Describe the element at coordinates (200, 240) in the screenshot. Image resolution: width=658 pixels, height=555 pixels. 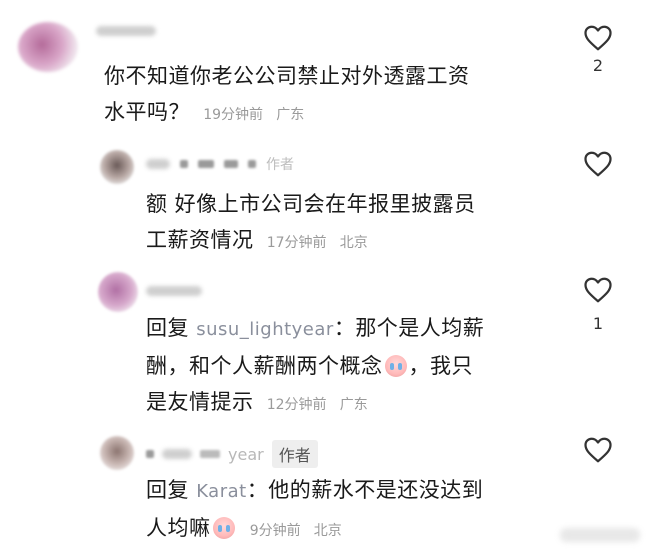
I see `comment-text: 工薪资情况` at that location.